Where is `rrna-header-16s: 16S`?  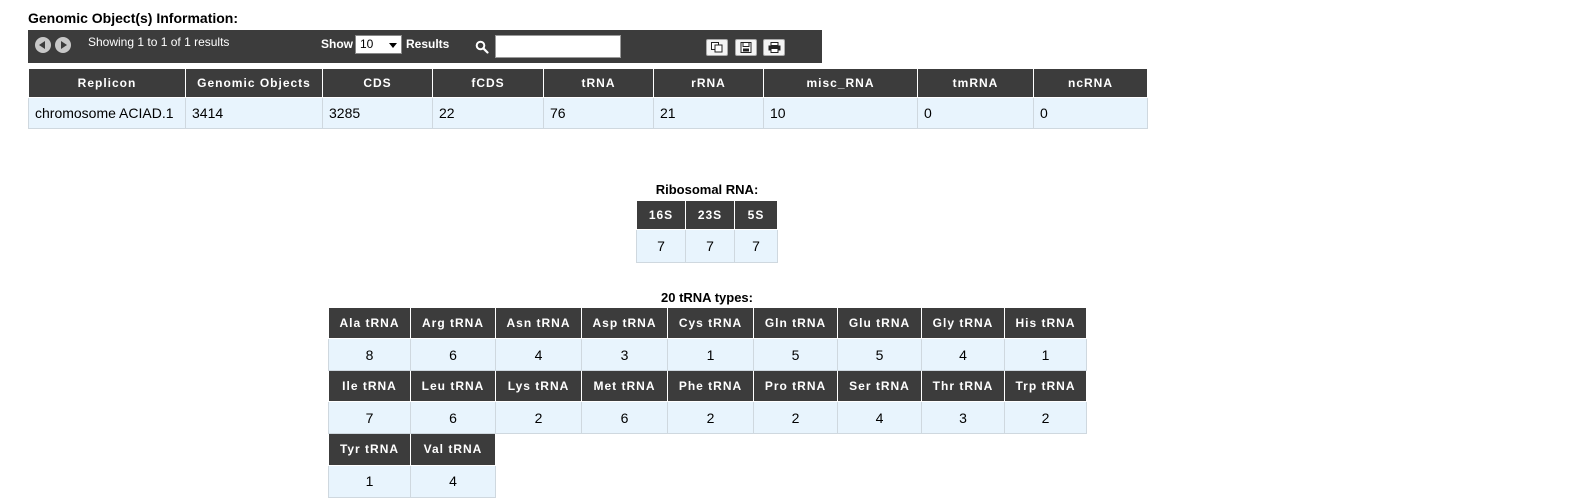 rrna-header-16s: 16S is located at coordinates (661, 215).